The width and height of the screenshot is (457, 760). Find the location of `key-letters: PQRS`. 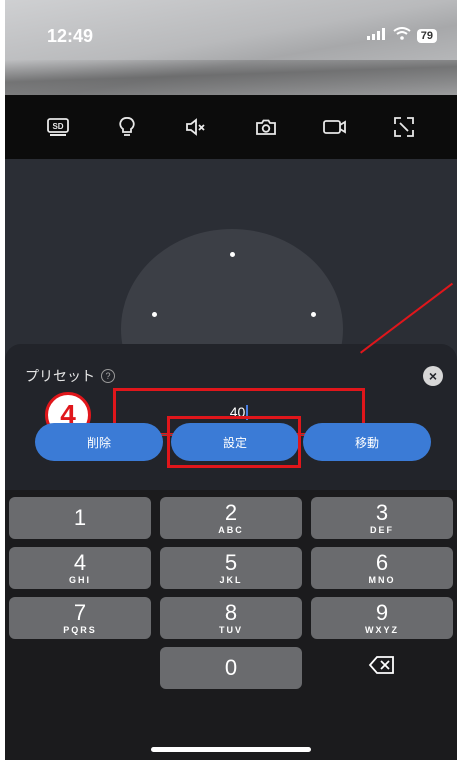

key-letters: PQRS is located at coordinates (80, 629).